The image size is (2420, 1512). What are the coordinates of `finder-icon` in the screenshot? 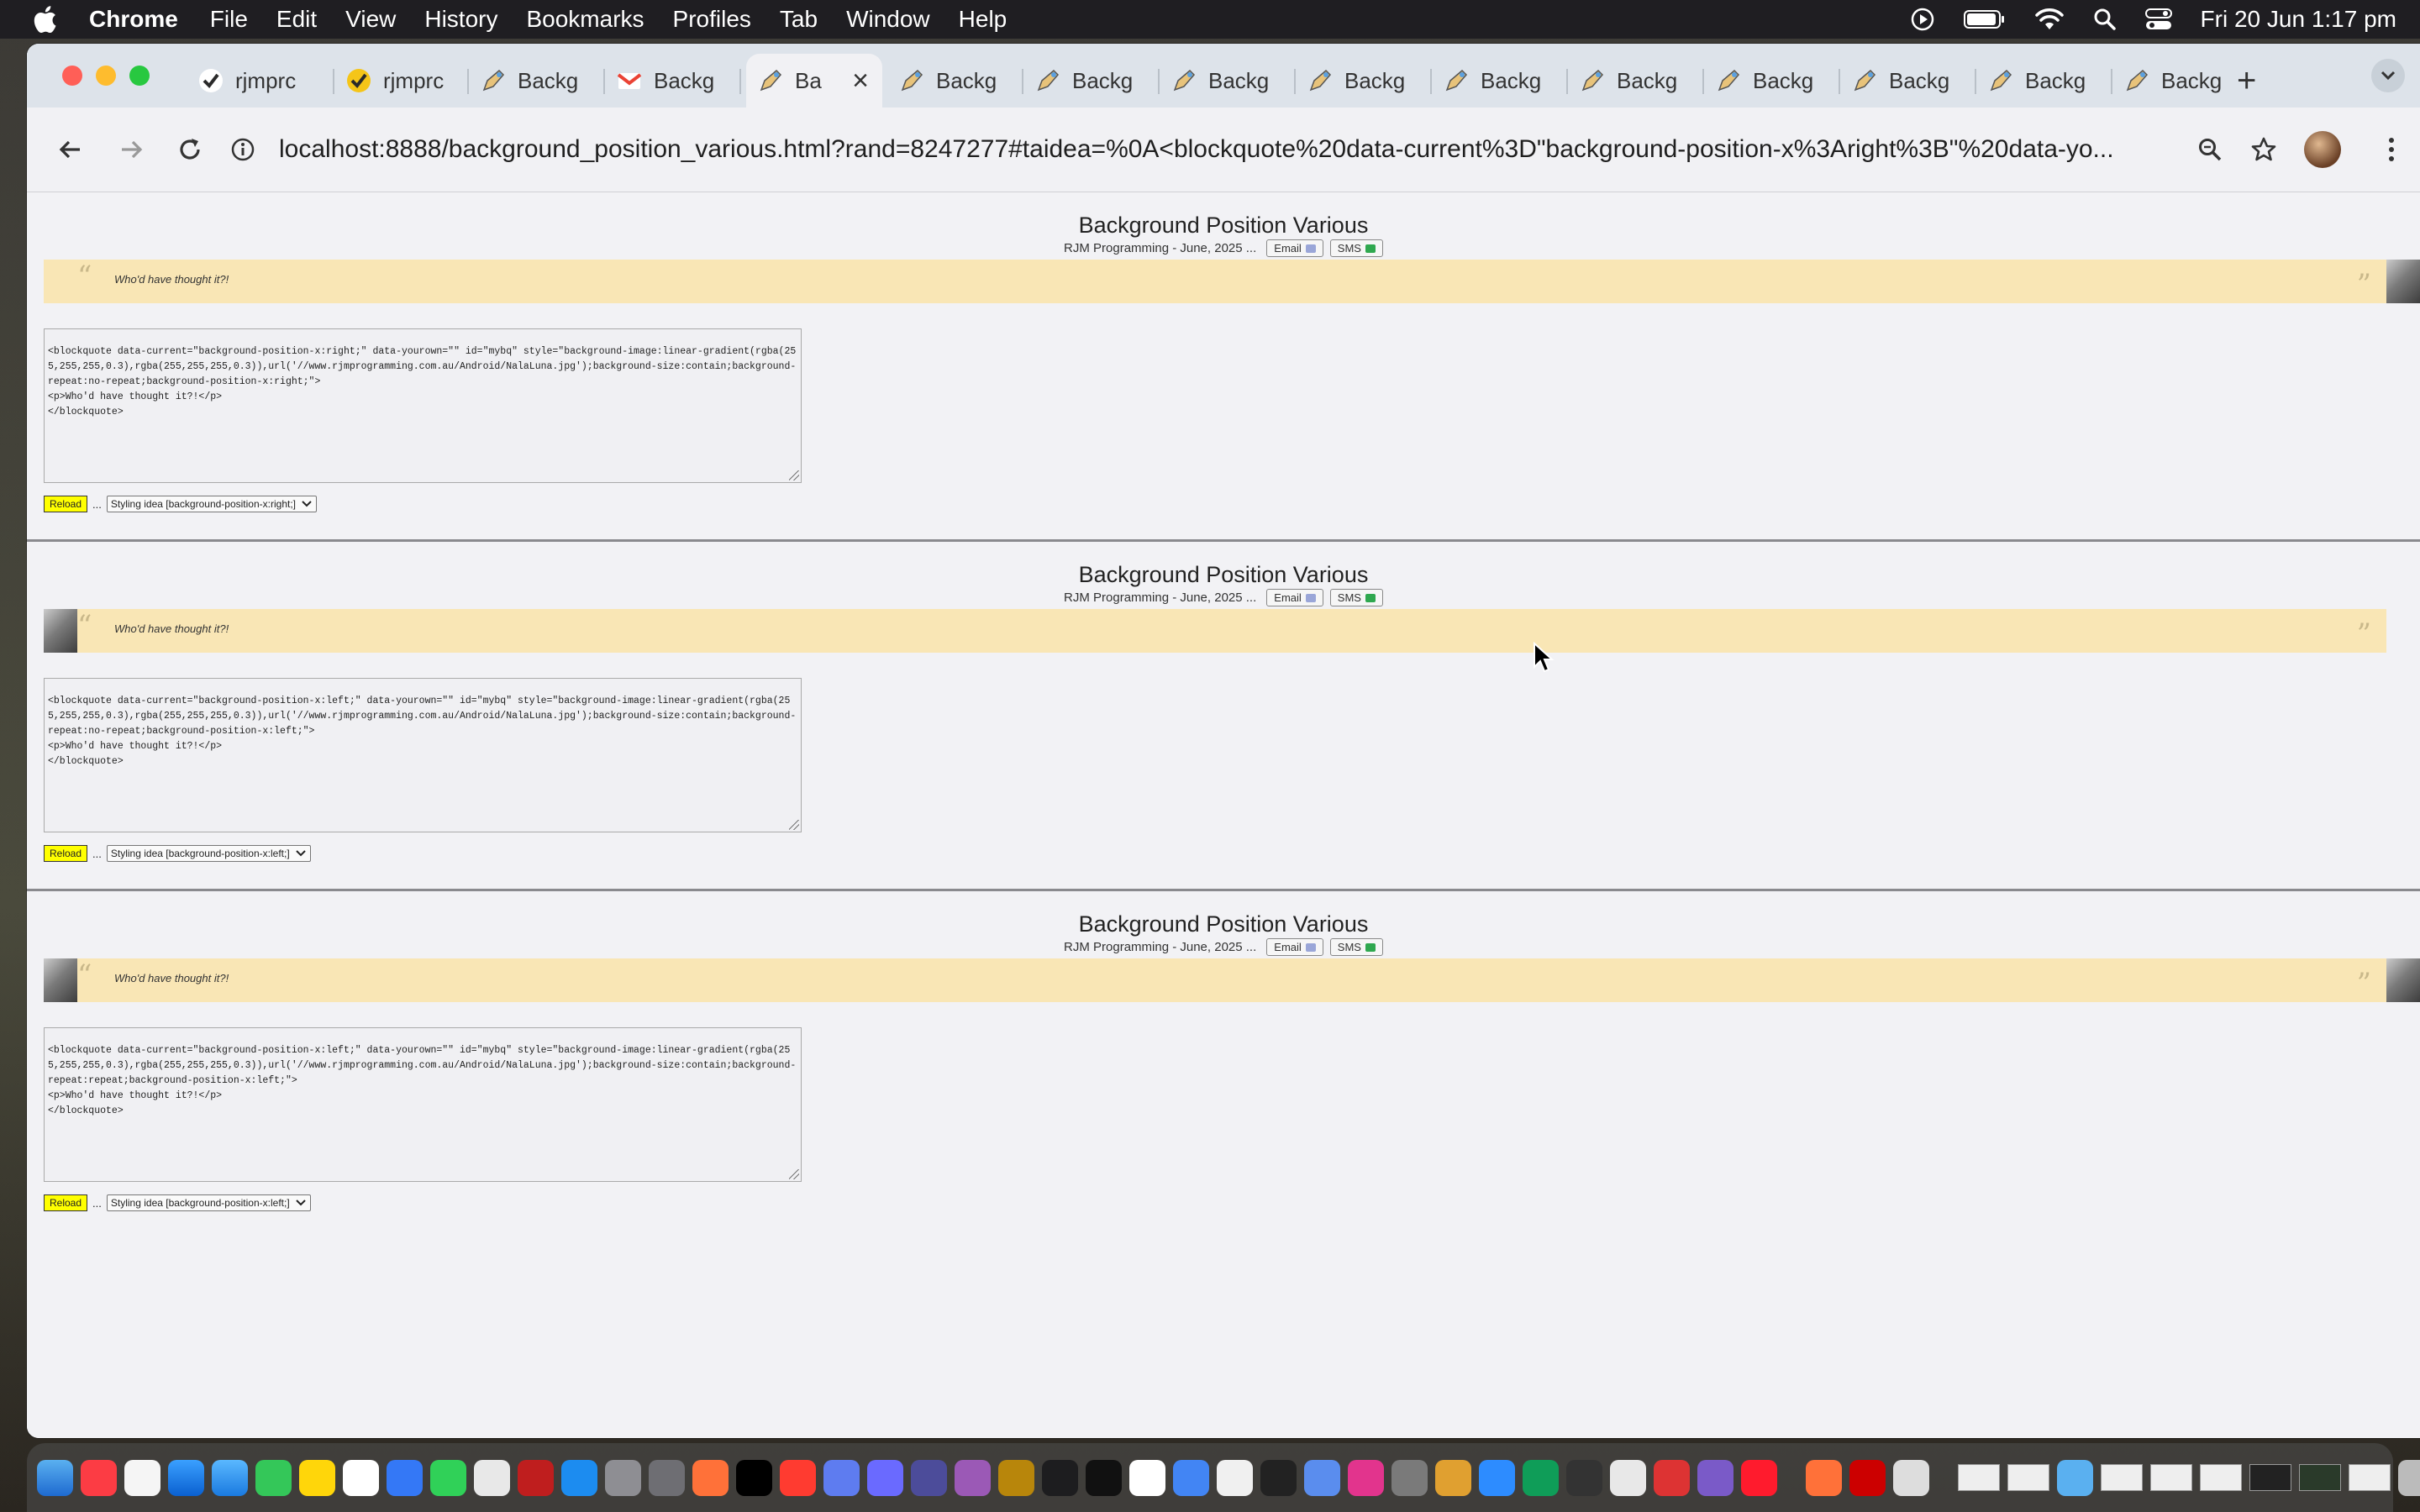 It's located at (55, 1477).